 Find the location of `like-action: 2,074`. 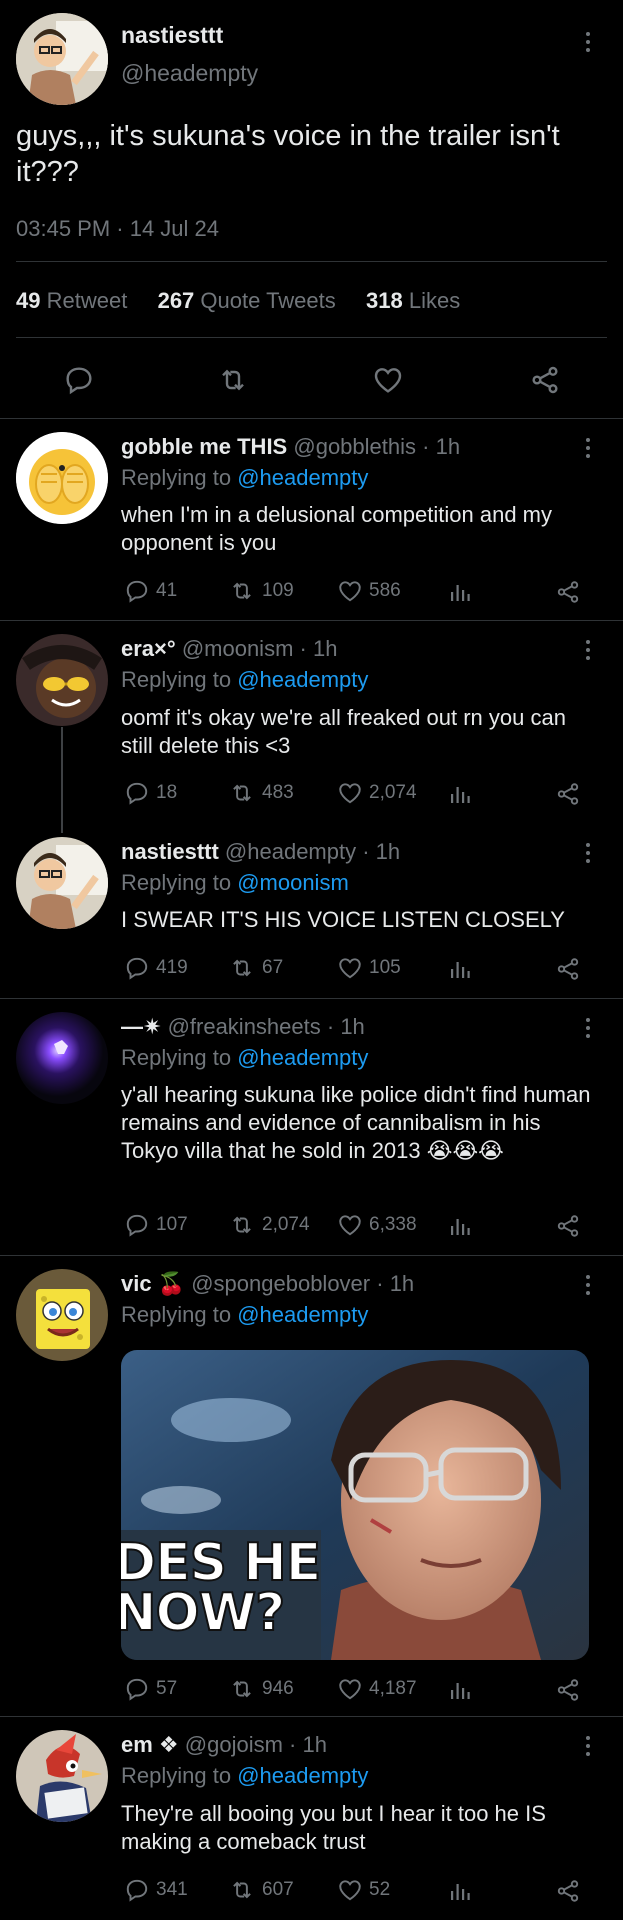

like-action: 2,074 is located at coordinates (377, 793).